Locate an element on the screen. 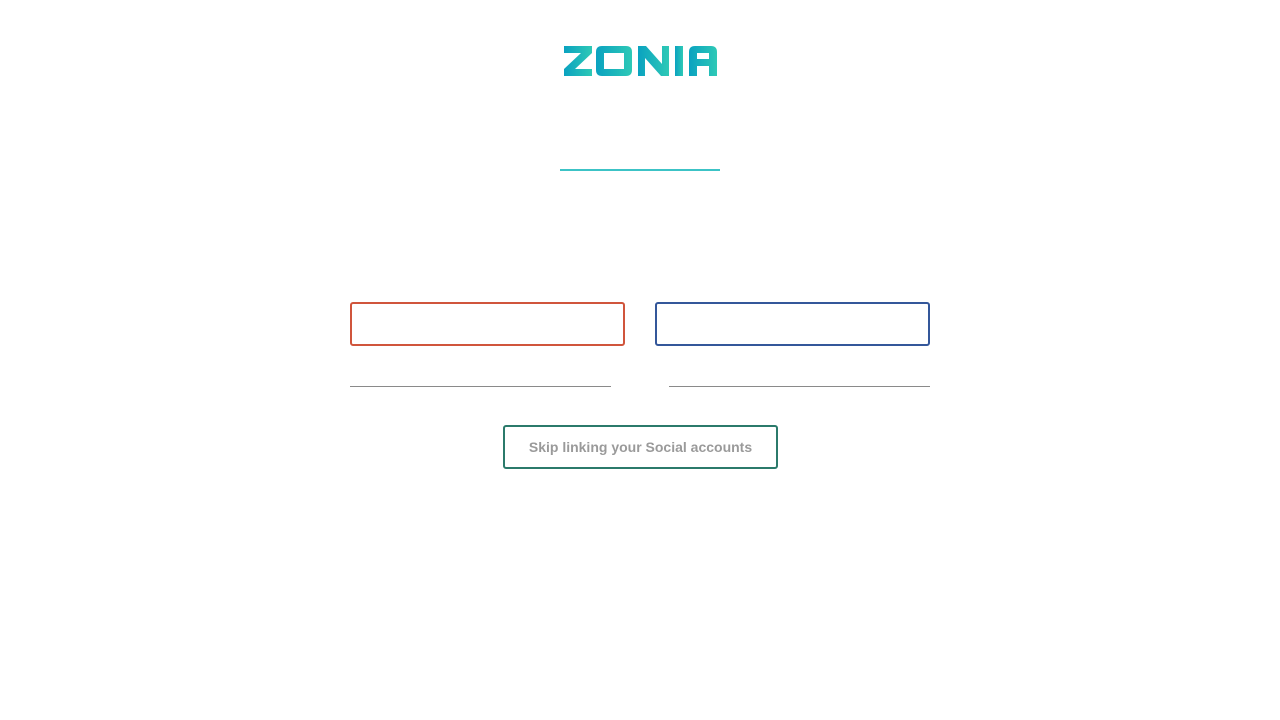  heading-underline is located at coordinates (640, 170).